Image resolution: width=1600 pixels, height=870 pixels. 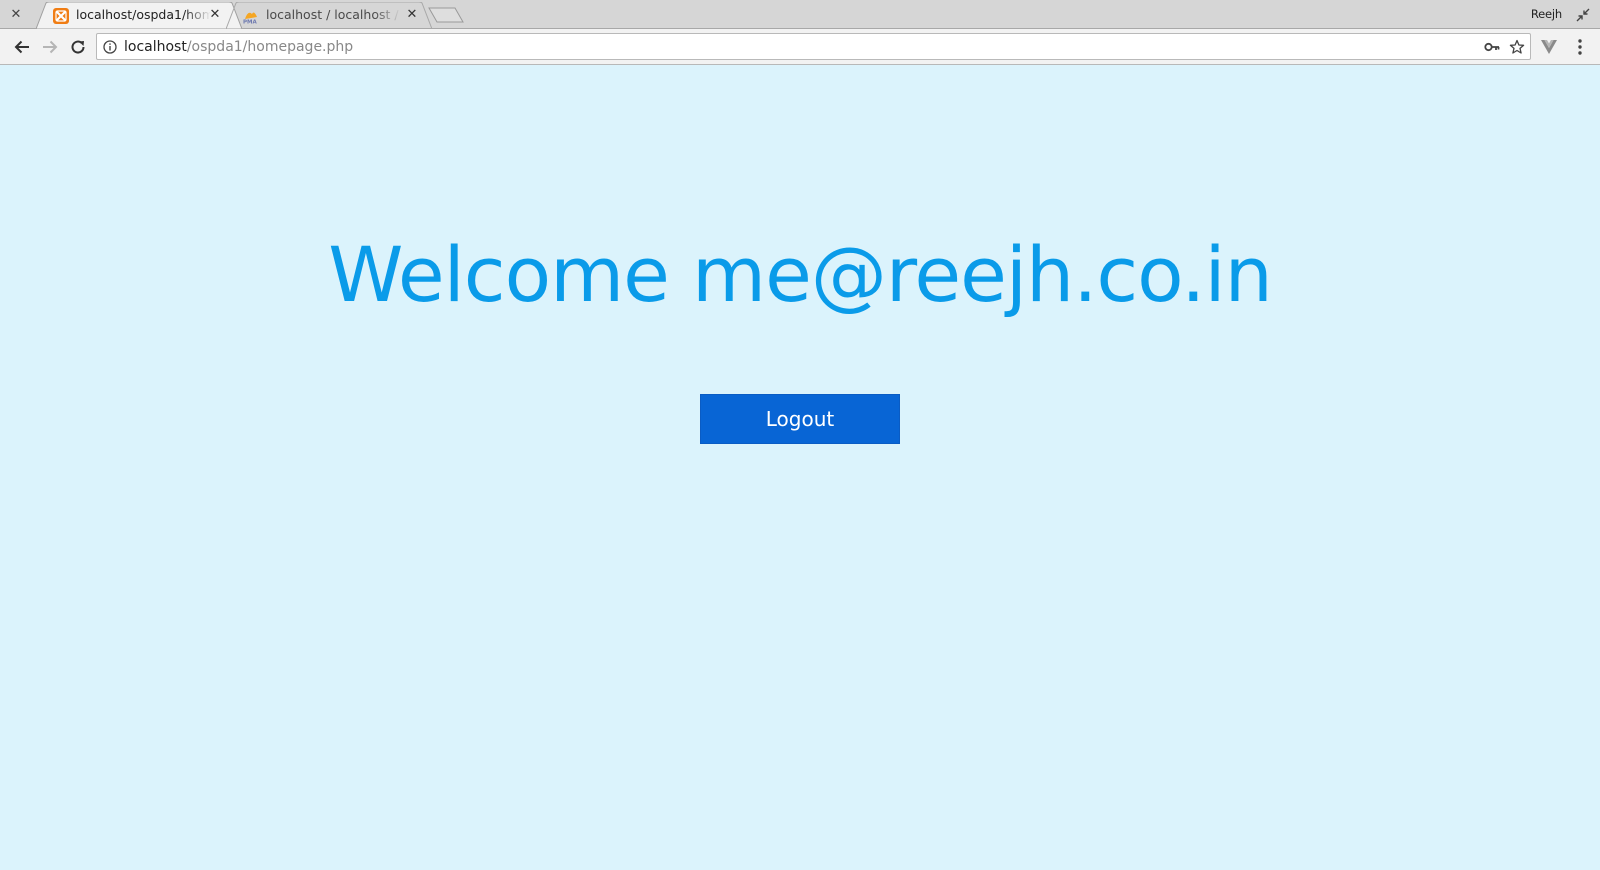 What do you see at coordinates (143, 14) in the screenshot?
I see `tab-title: localhost/ospda1/homepage.php` at bounding box center [143, 14].